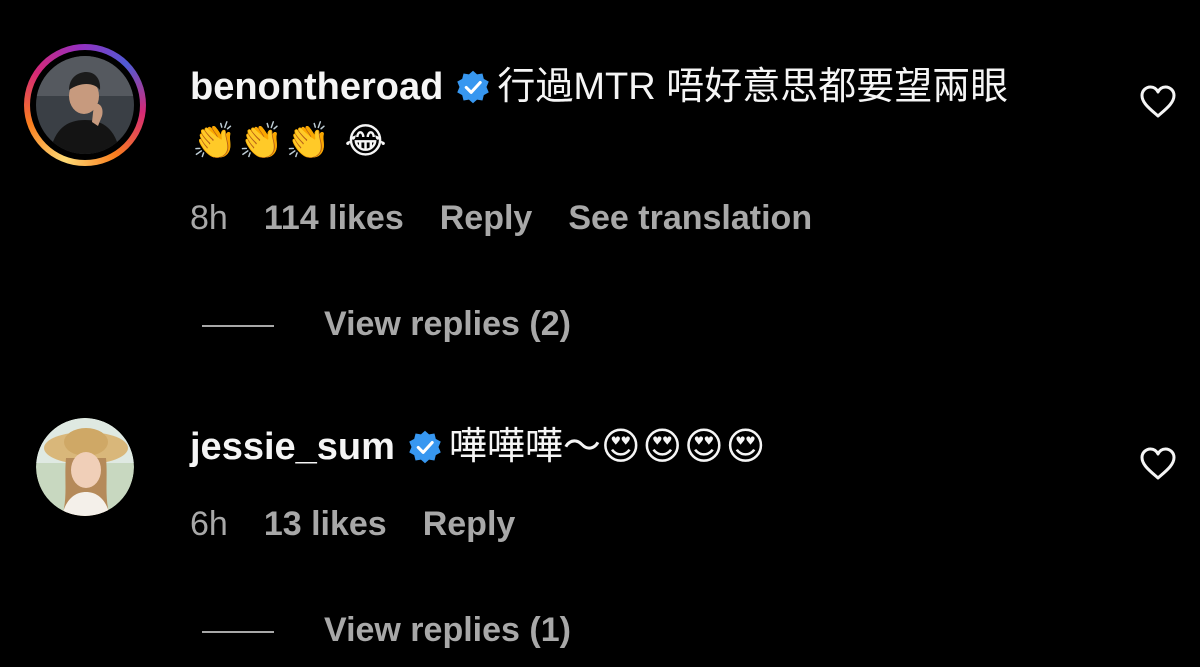 The image size is (1200, 667). Describe the element at coordinates (209, 524) in the screenshot. I see `timestamp: 6h` at that location.